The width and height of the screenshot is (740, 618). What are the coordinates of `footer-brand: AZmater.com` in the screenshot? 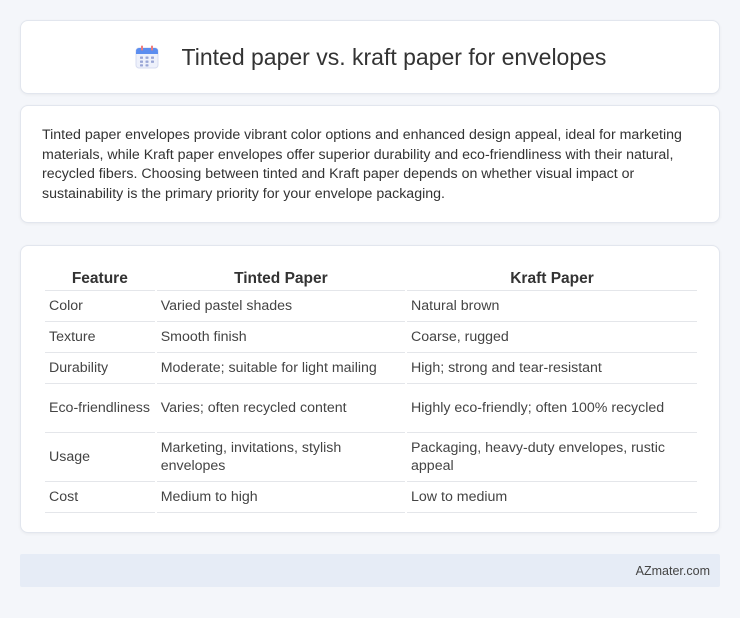 It's located at (672, 570).